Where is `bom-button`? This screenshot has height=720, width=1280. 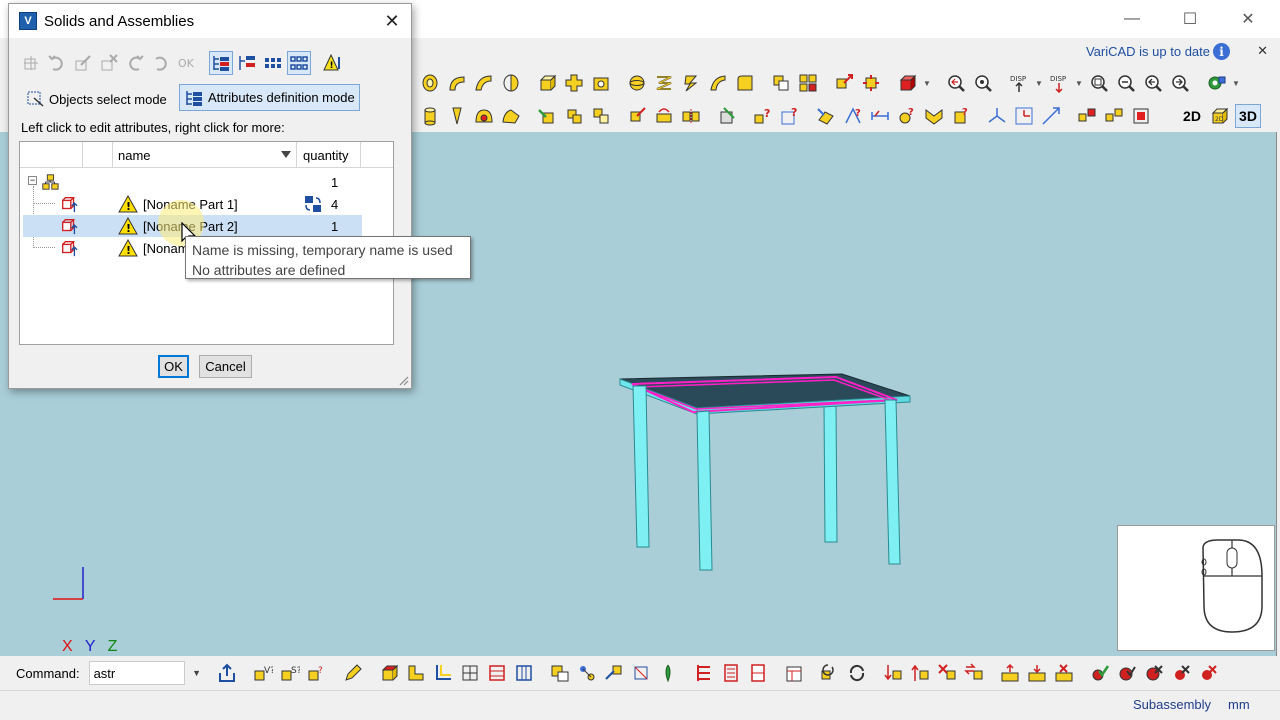 bom-button is located at coordinates (560, 673).